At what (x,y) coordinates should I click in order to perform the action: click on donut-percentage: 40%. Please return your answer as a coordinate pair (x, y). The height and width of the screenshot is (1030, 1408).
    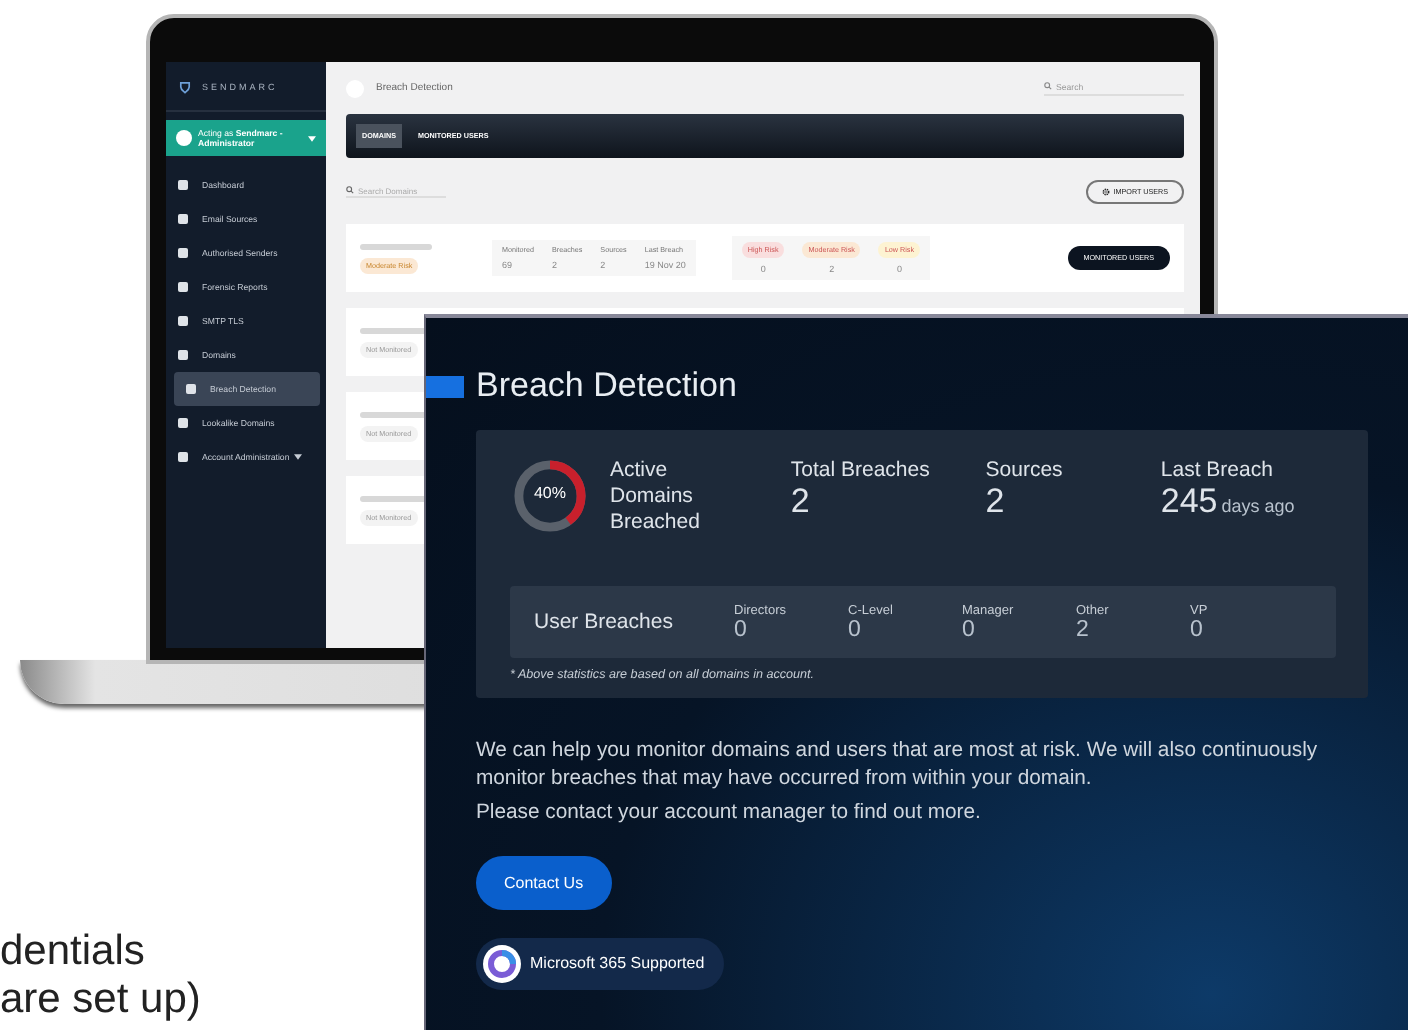
    Looking at the image, I should click on (549, 493).